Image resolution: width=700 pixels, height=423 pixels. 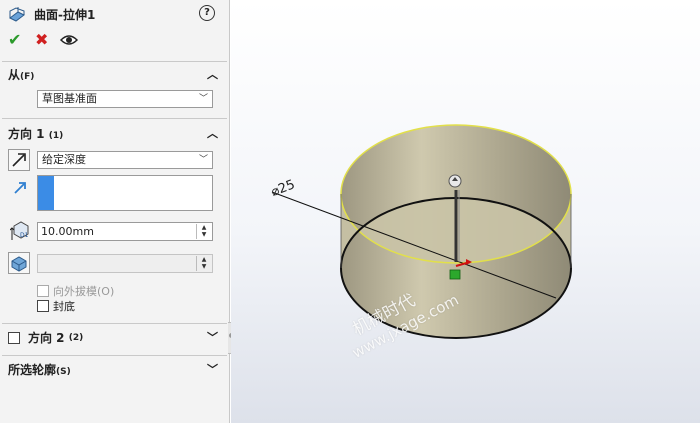 What do you see at coordinates (125, 263) in the screenshot?
I see `draft-angle-input: ▲ ▼` at bounding box center [125, 263].